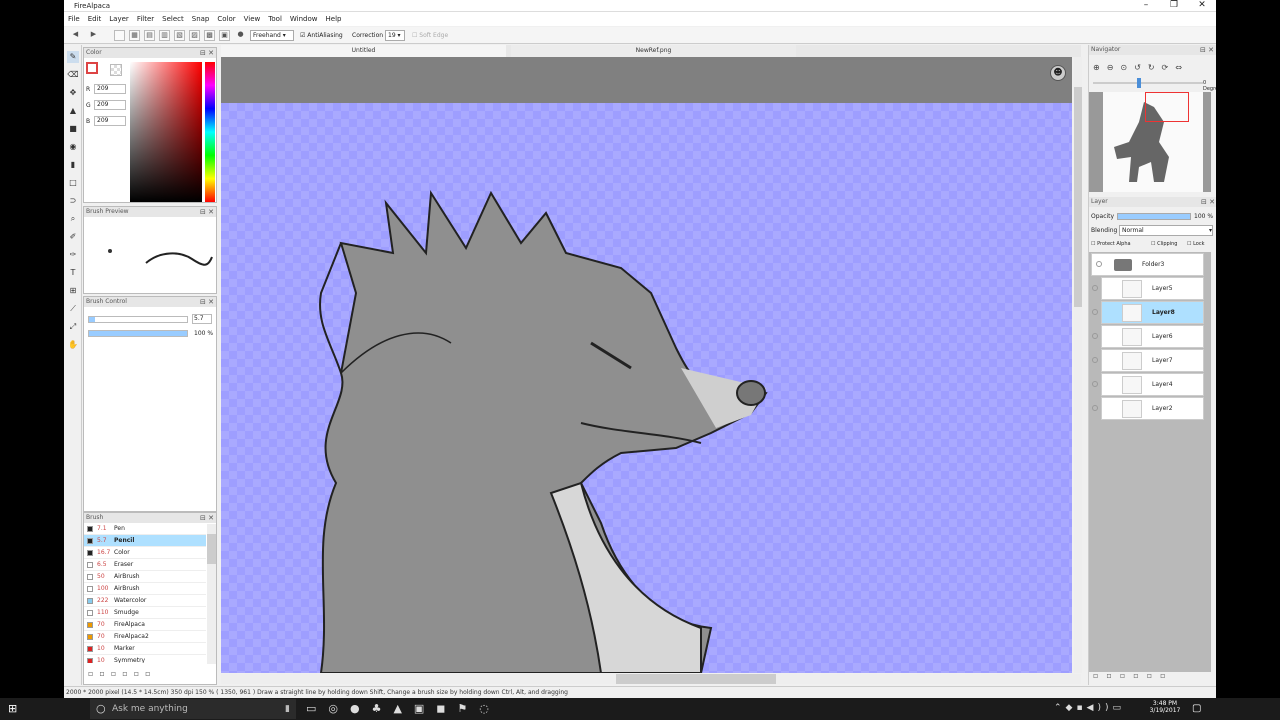  I want to click on snap-curve-icon: ▨, so click(194, 35).